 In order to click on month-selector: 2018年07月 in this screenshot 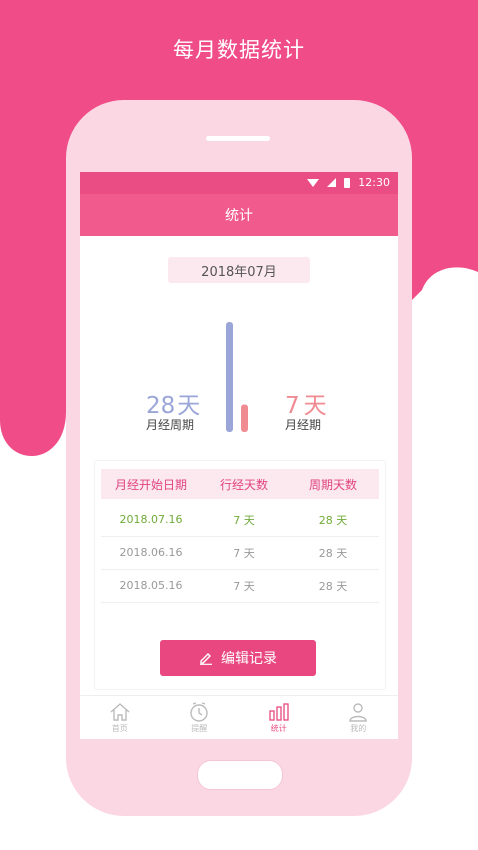, I will do `click(239, 270)`.